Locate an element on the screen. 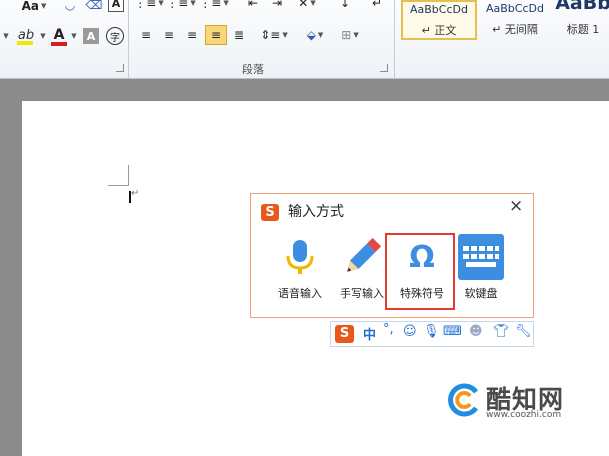 This screenshot has width=609, height=456. paragraph-dialog-launcher-icon is located at coordinates (384, 68).